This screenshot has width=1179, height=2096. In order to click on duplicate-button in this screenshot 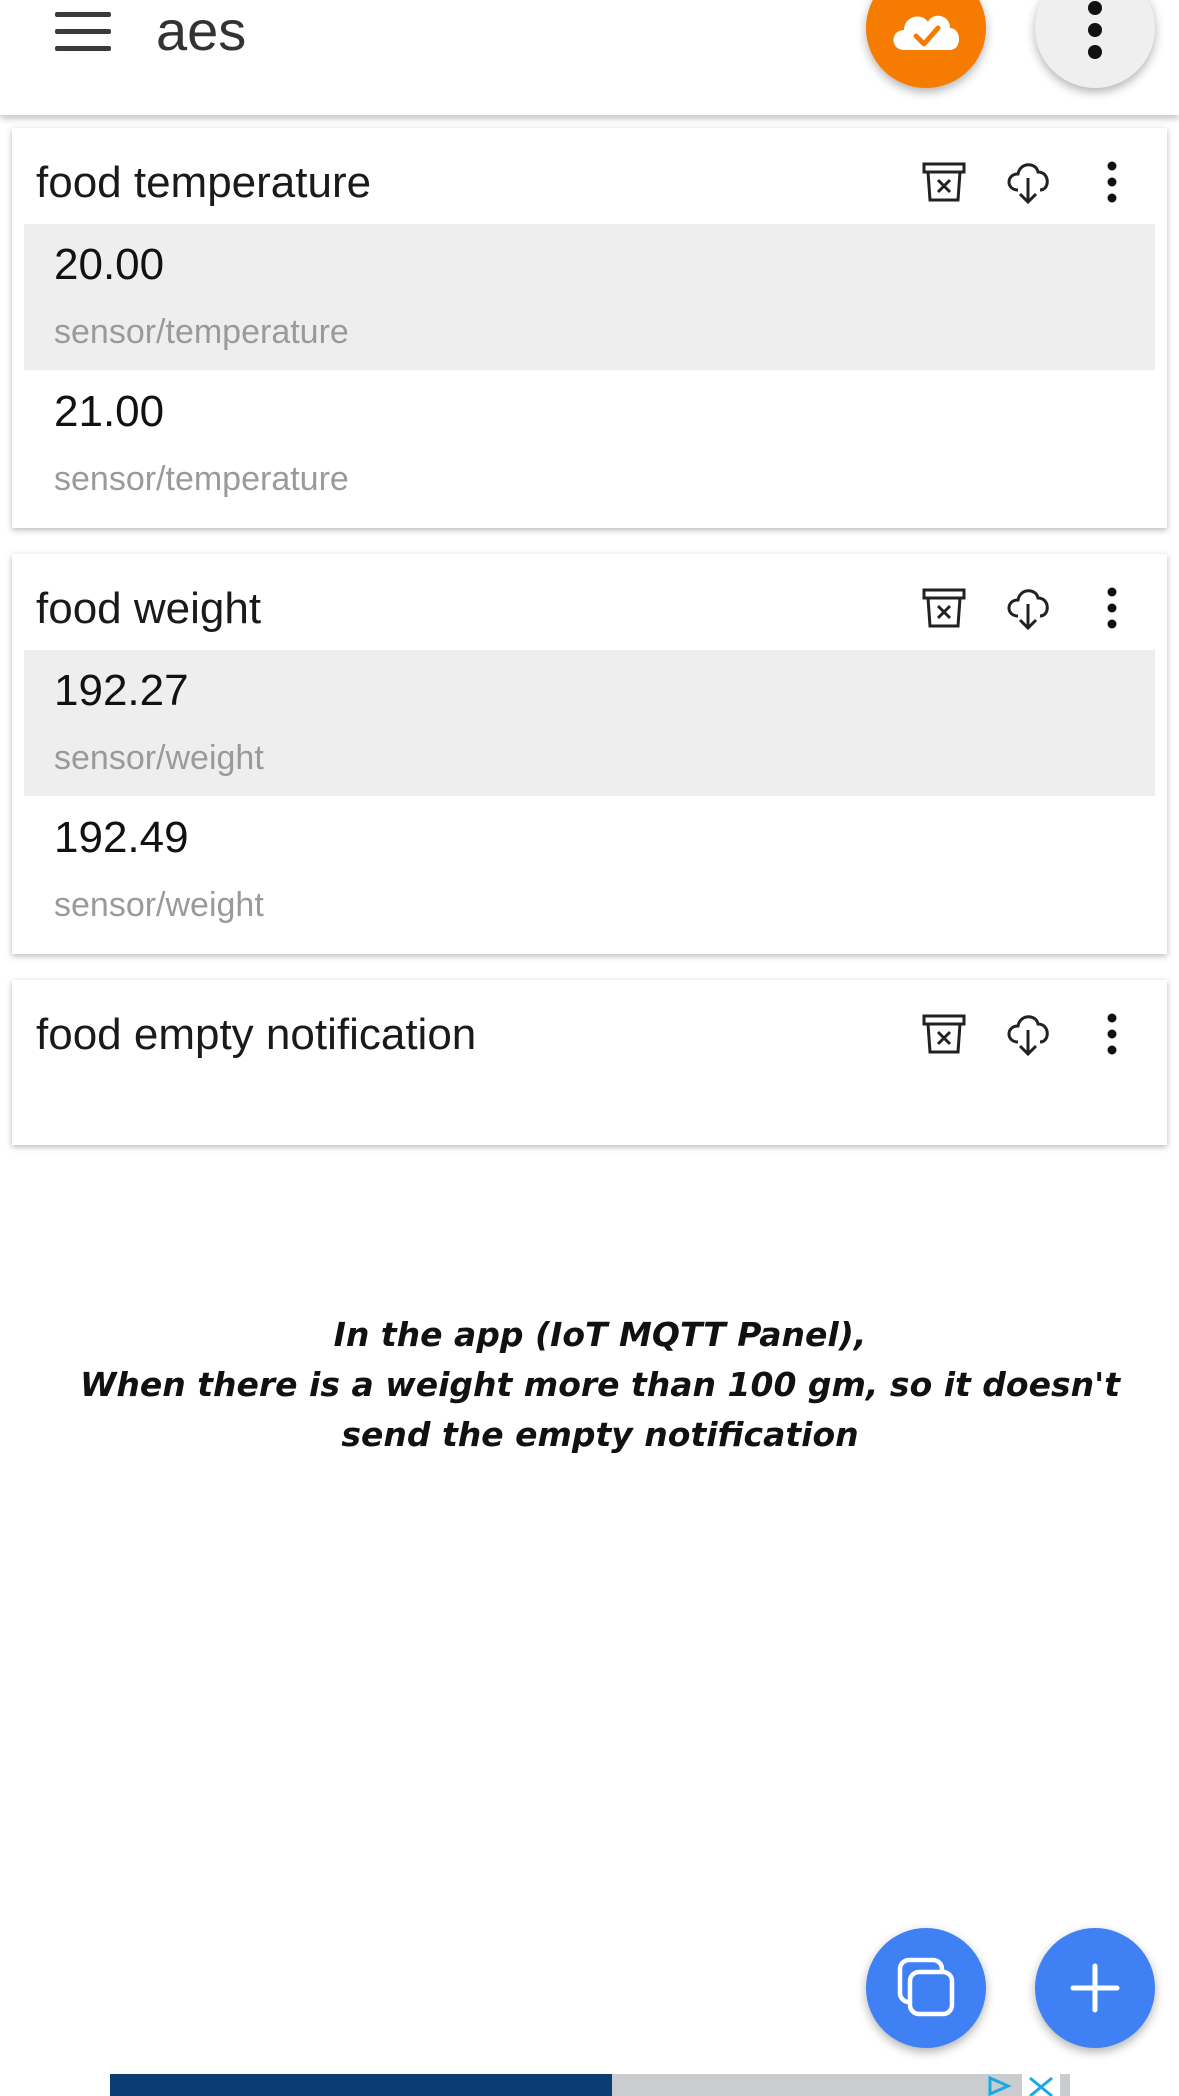, I will do `click(926, 1988)`.